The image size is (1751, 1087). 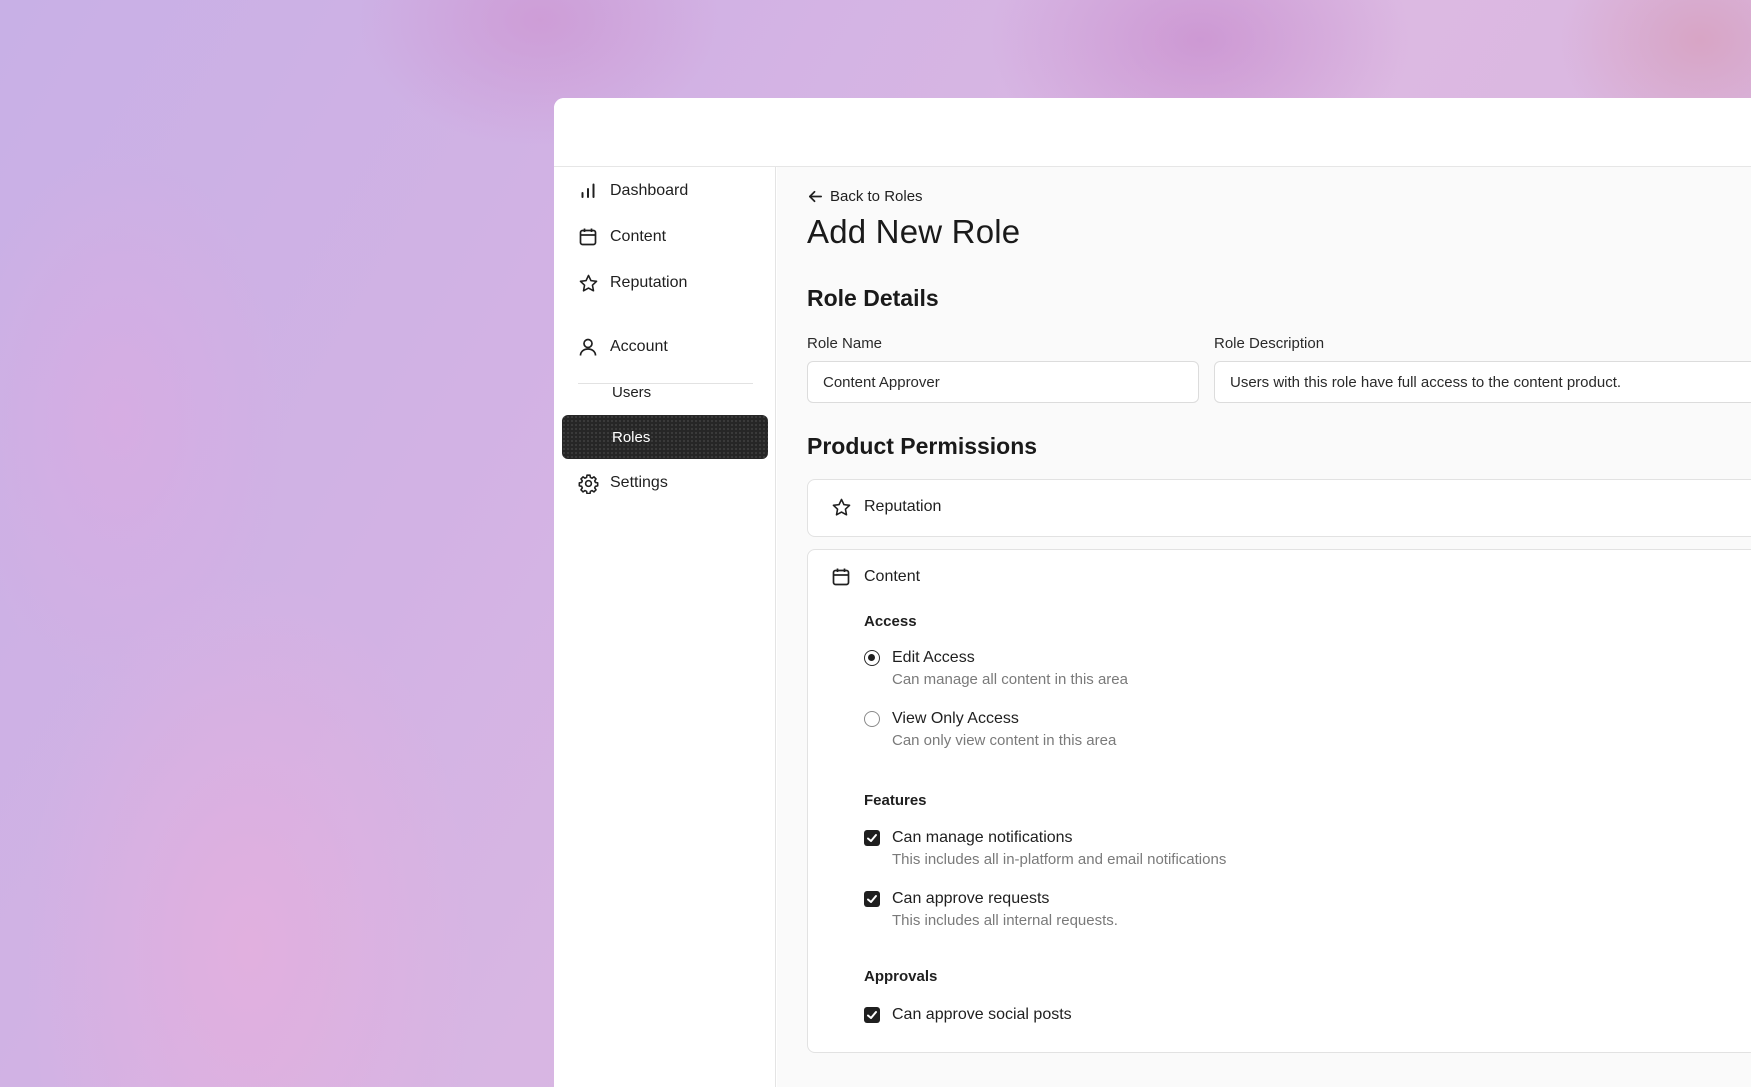 I want to click on sidebar-item-users: Users, so click(x=665, y=392).